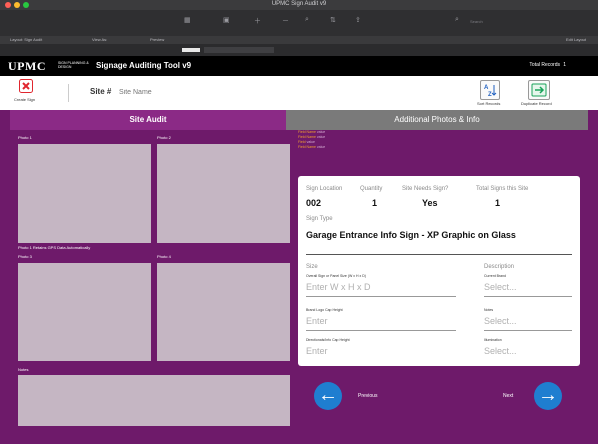  I want to click on photo-1-label: Photo 1, so click(25, 137).